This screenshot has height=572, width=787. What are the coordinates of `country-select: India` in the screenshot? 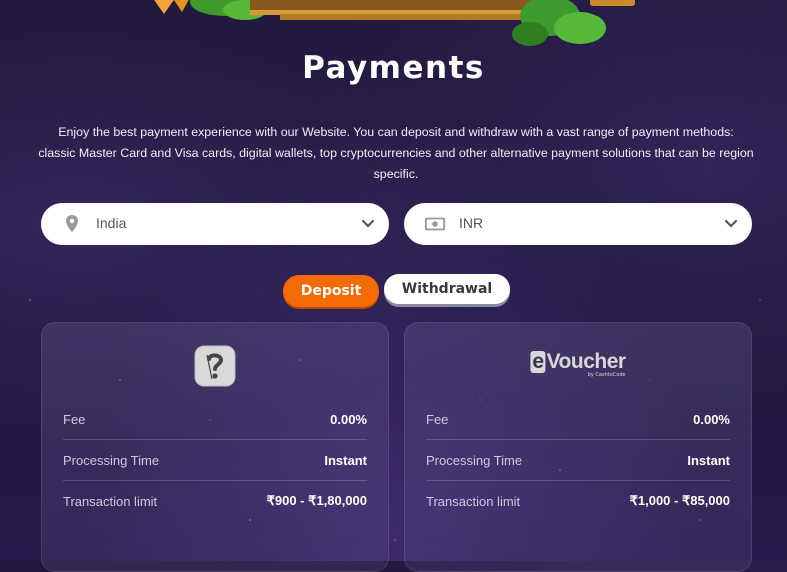 It's located at (215, 224).